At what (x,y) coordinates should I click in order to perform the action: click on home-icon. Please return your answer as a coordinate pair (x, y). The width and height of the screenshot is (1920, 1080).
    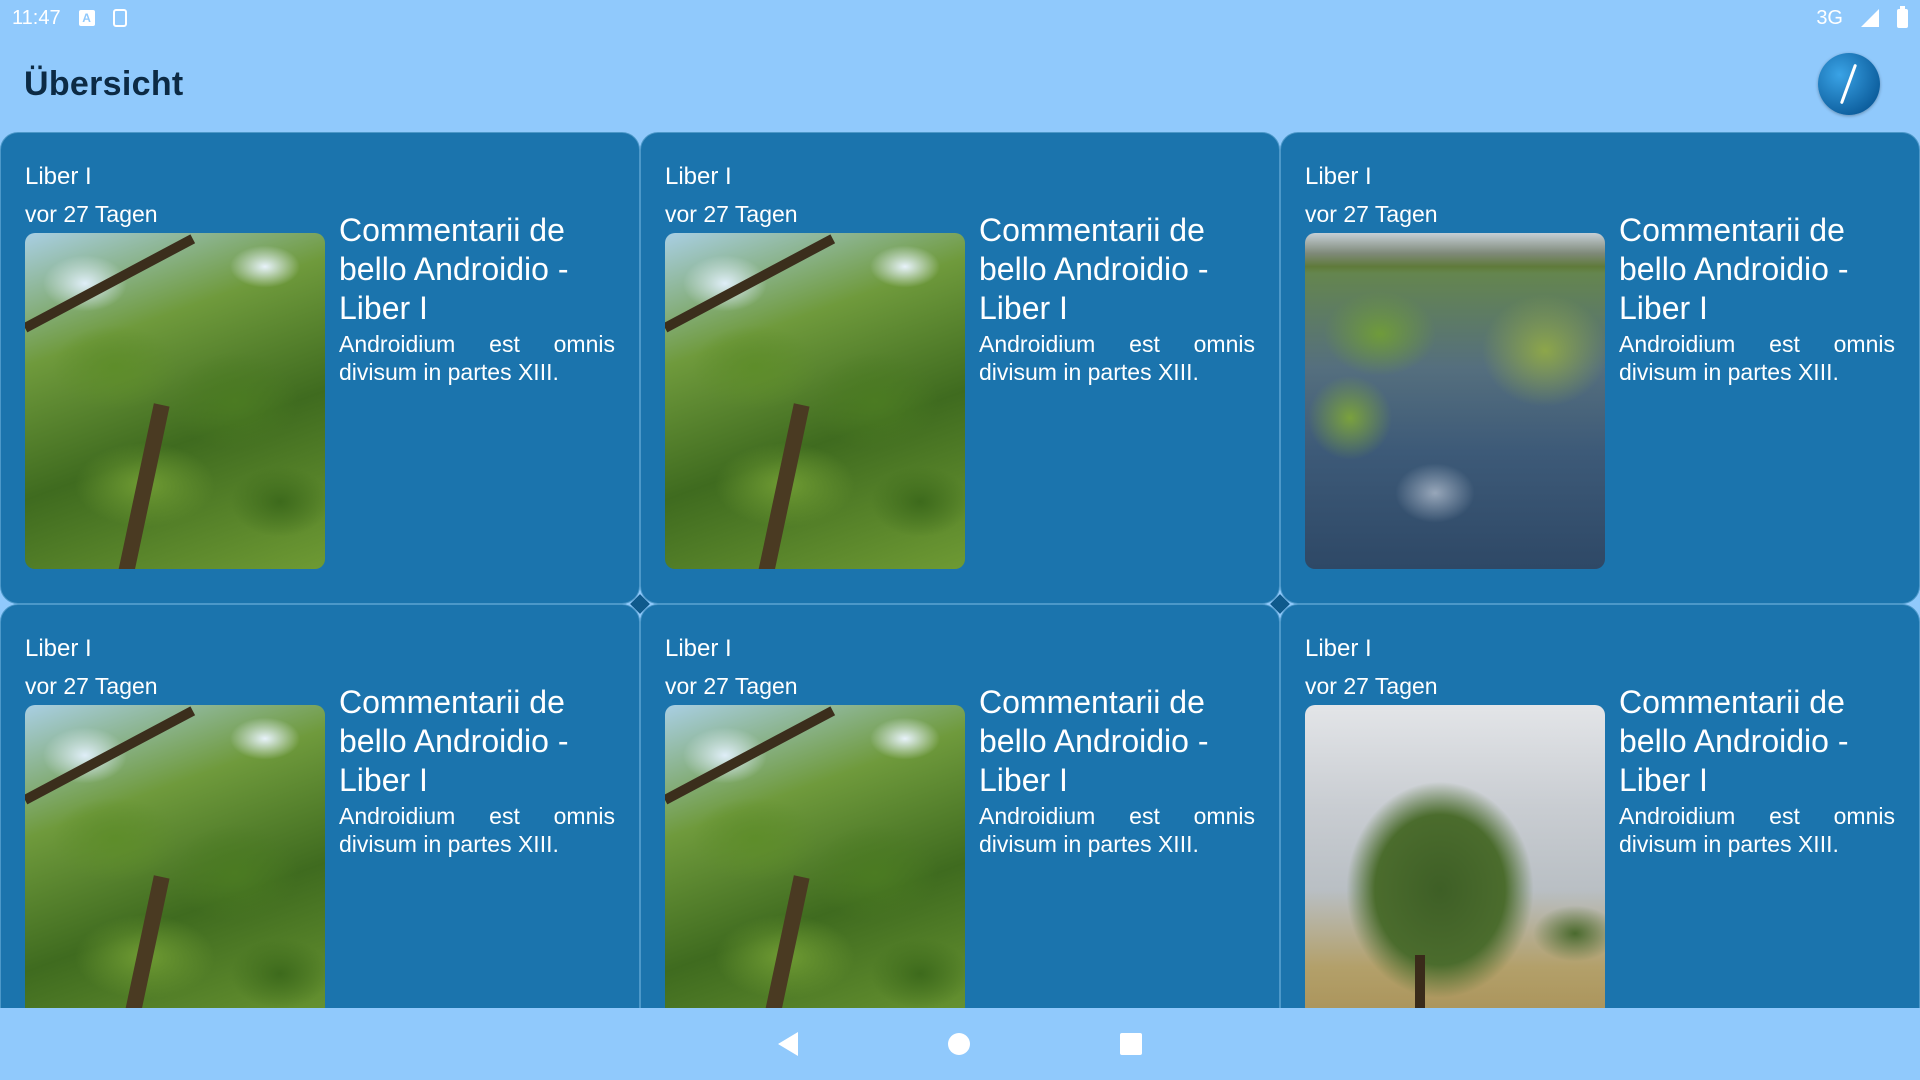
    Looking at the image, I should click on (959, 1044).